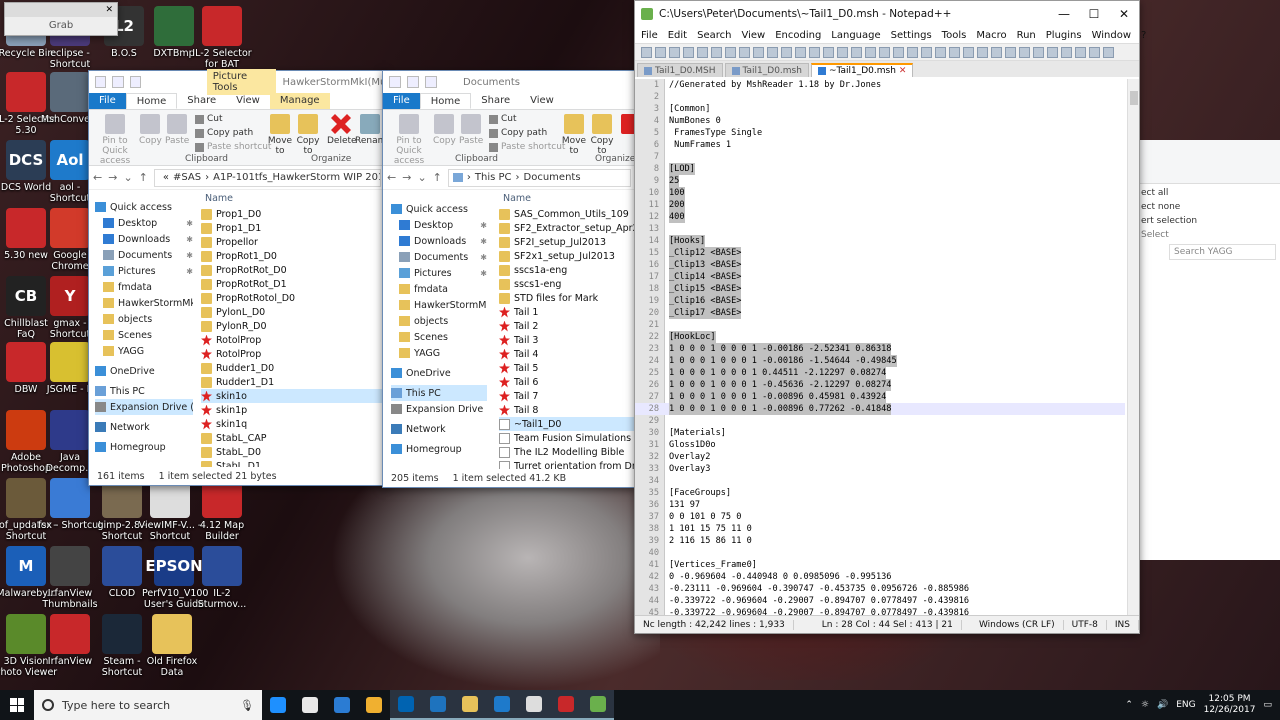 The height and width of the screenshot is (720, 1280). Describe the element at coordinates (568, 228) in the screenshot. I see `file-row: SF2_Extractor_setup_Apr2012` at that location.